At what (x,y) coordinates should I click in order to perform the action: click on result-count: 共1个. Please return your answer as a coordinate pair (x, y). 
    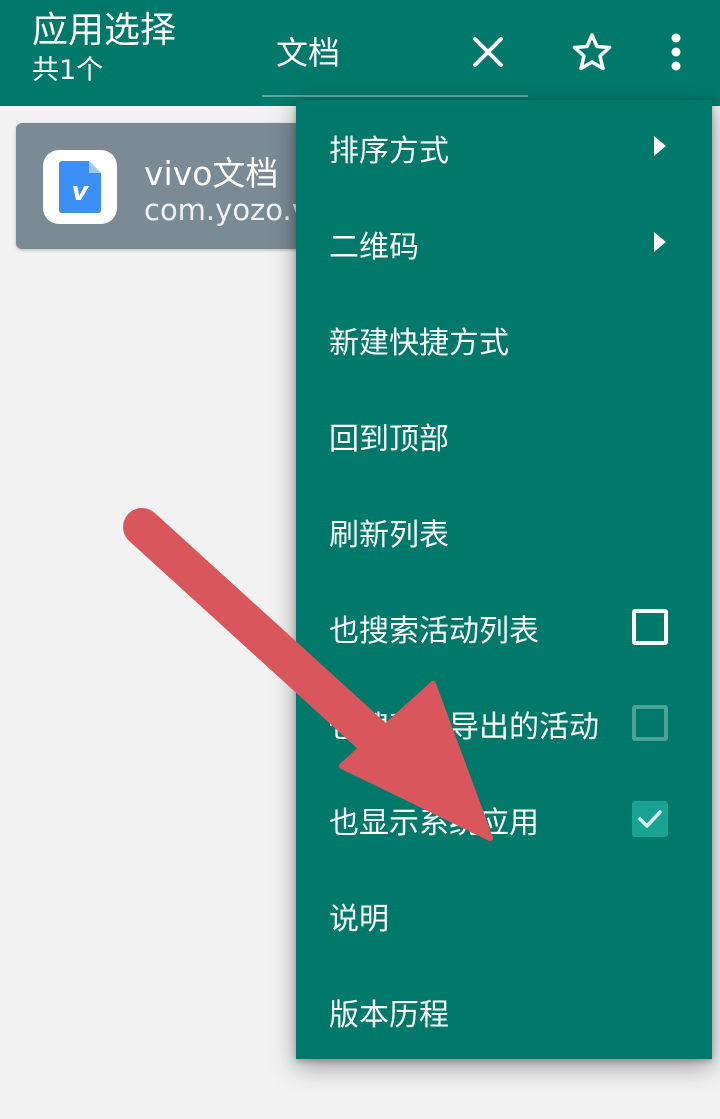
    Looking at the image, I should click on (68, 70).